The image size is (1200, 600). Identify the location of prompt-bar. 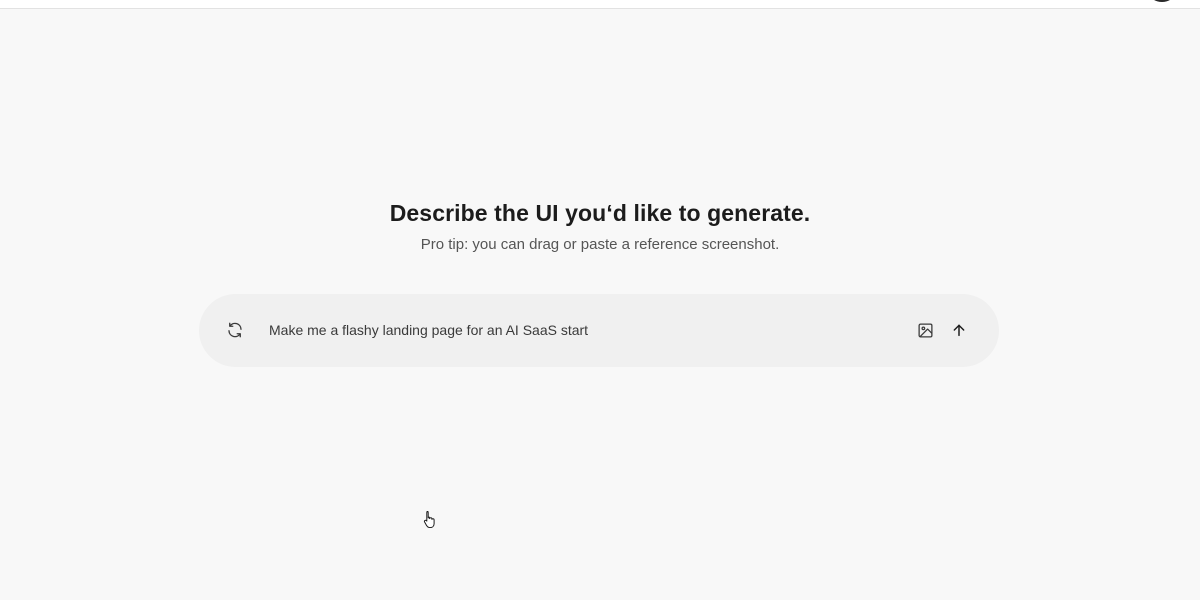
(599, 330).